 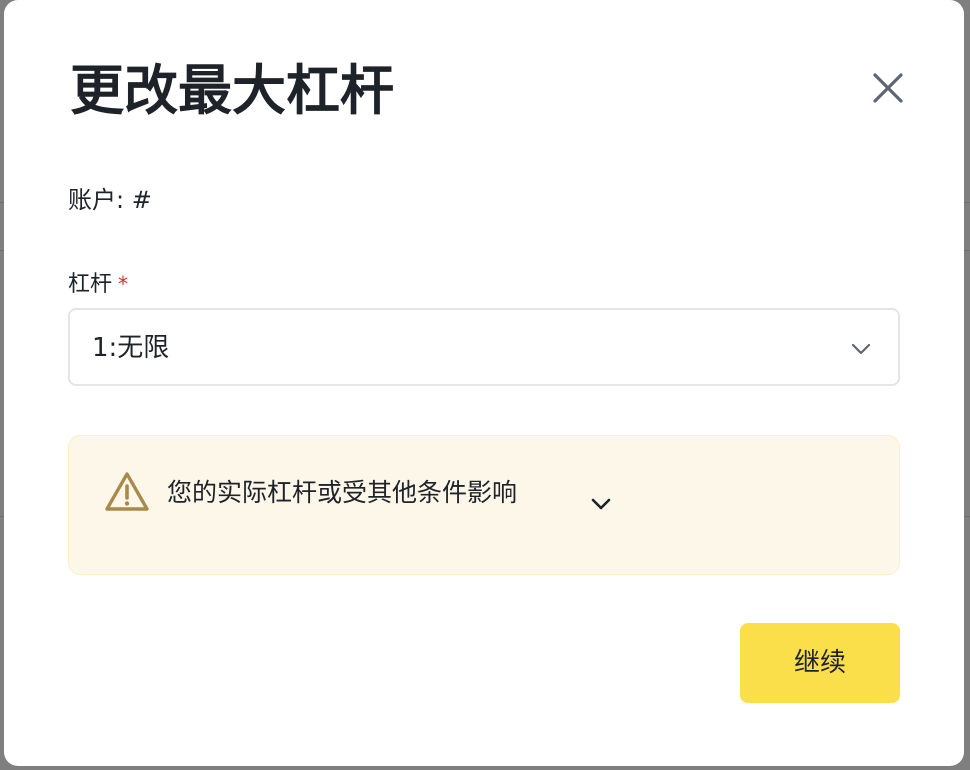 I want to click on account-info: 账户: #, so click(x=110, y=200).